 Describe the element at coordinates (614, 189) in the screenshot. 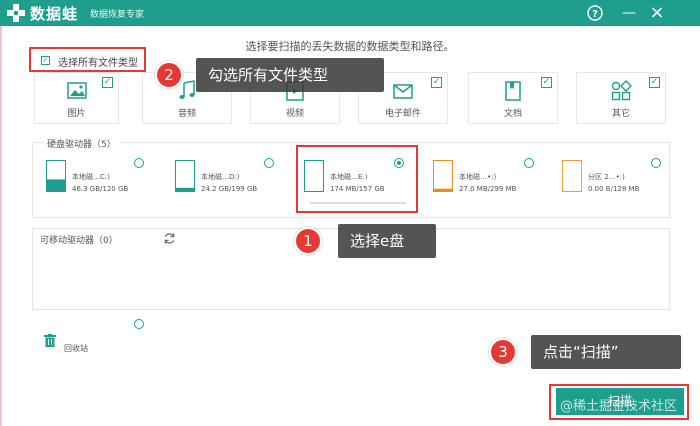

I see `drive-size: 0.00 B/128 MB` at that location.